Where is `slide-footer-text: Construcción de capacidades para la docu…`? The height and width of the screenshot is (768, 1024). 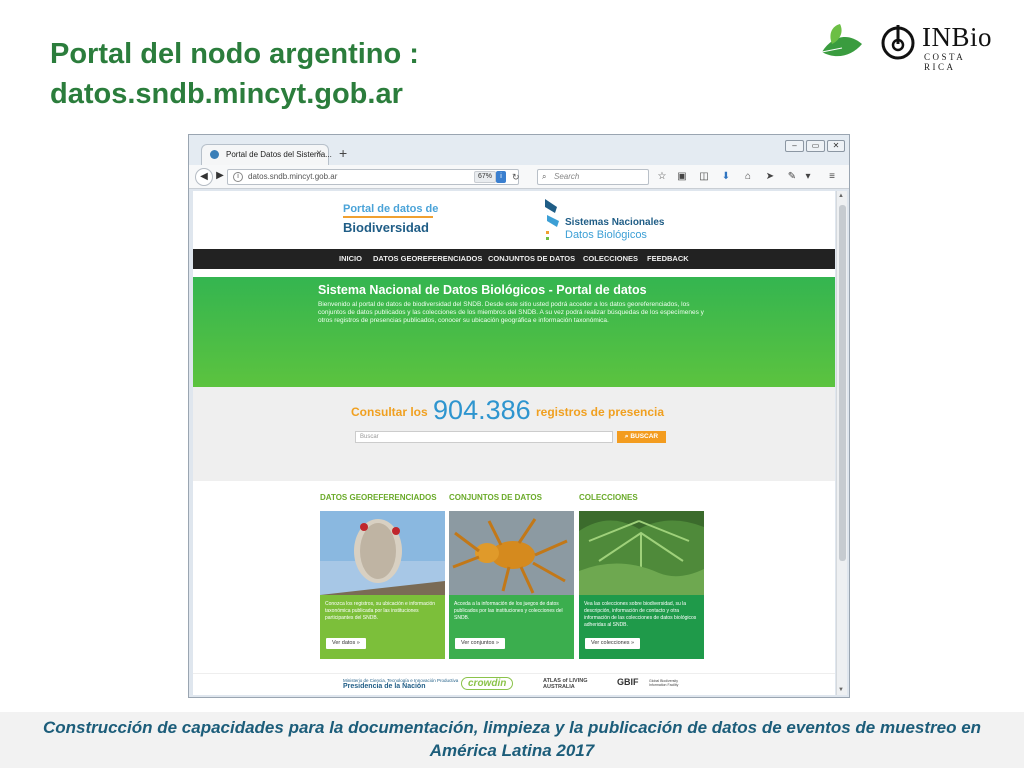
slide-footer-text: Construcción de capacidades para la docu… is located at coordinates (512, 739).